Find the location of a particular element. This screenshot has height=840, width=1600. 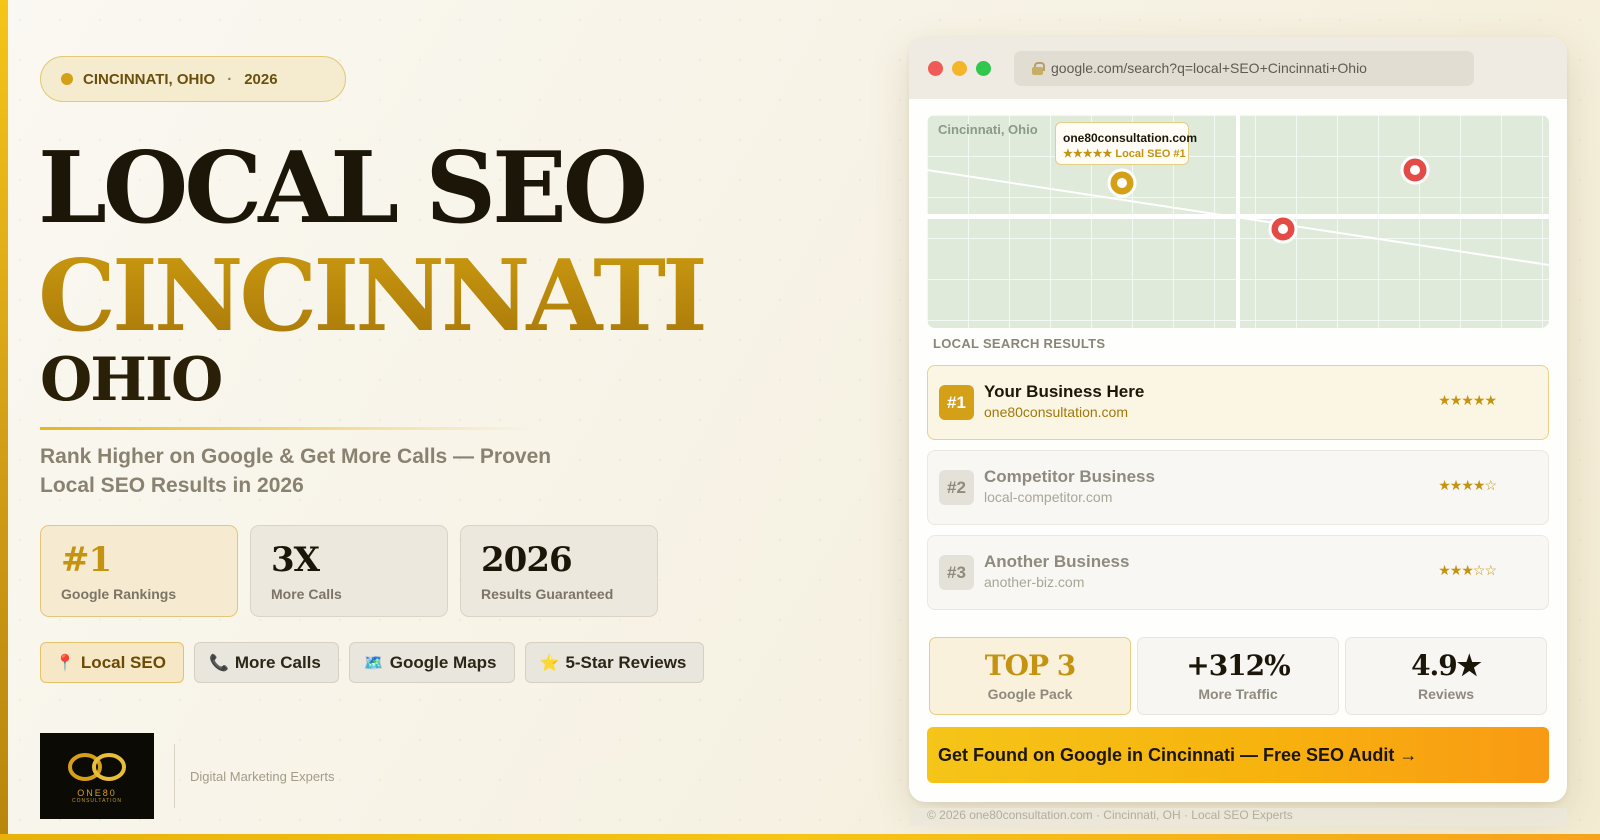

map-city-label: Cincinnati, Ohio is located at coordinates (988, 129).